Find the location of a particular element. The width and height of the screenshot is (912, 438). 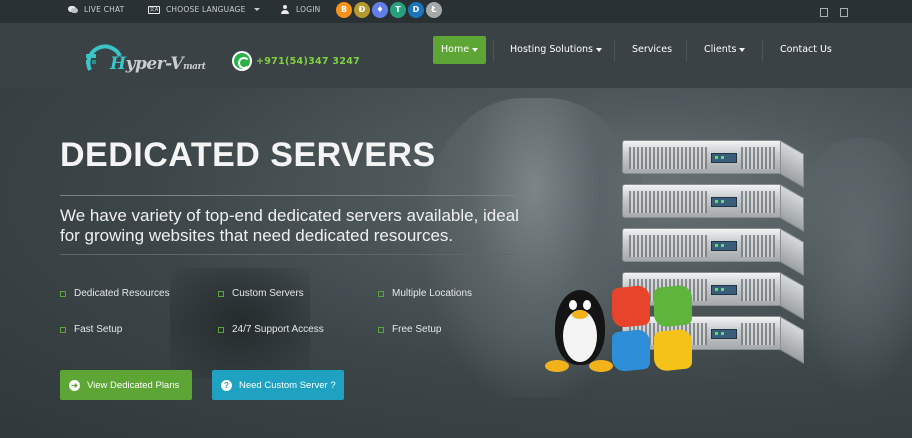

dogecoin-icon: Ð is located at coordinates (362, 10).